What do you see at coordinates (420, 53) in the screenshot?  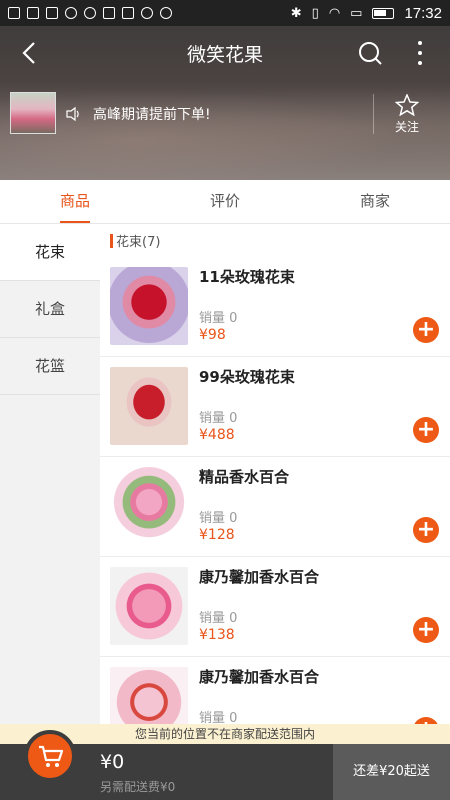 I see `more-menu-icon` at bounding box center [420, 53].